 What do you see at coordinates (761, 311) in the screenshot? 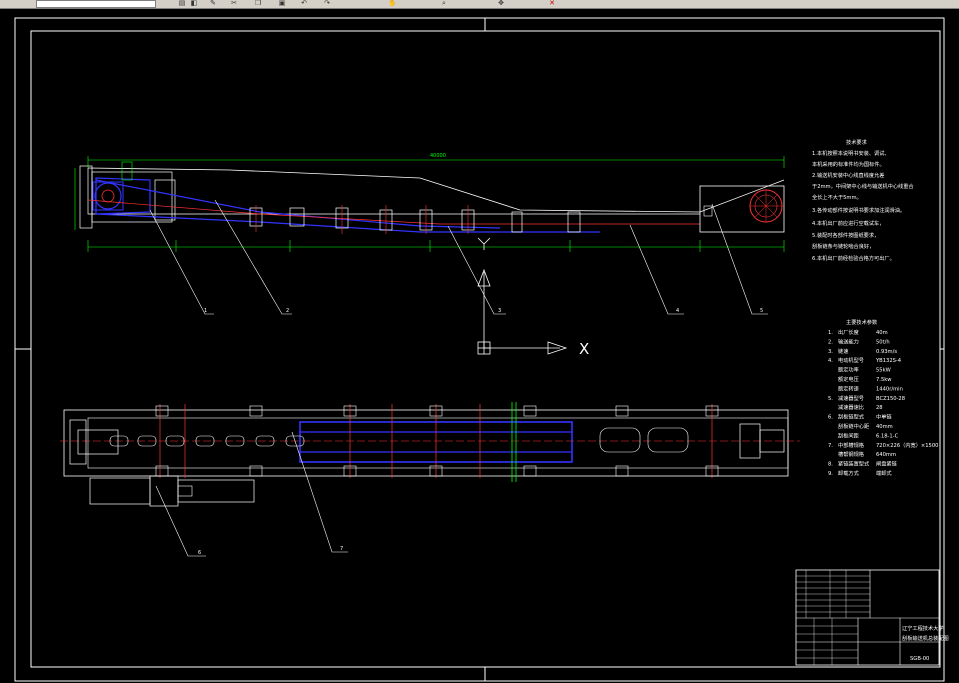
I see `callout-5: 5` at bounding box center [761, 311].